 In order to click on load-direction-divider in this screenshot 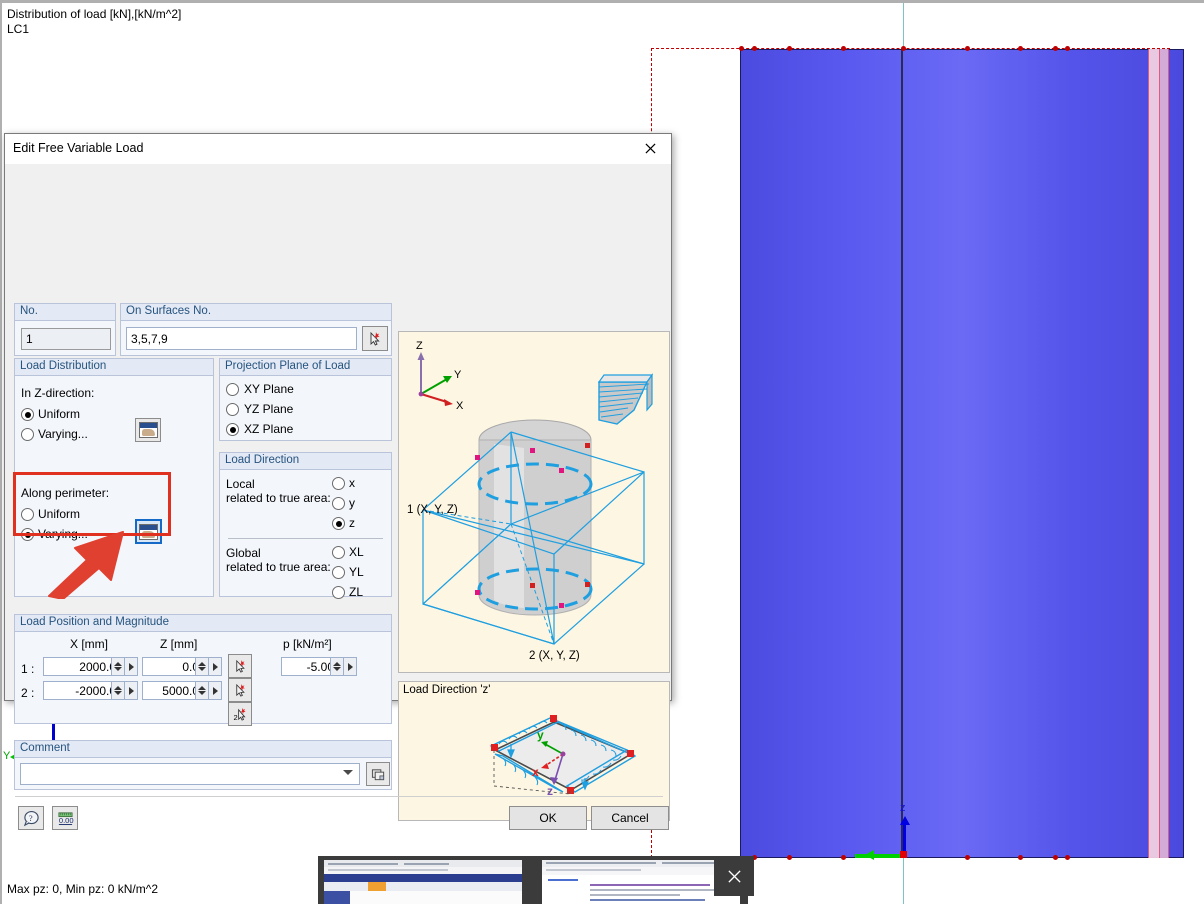, I will do `click(305, 538)`.